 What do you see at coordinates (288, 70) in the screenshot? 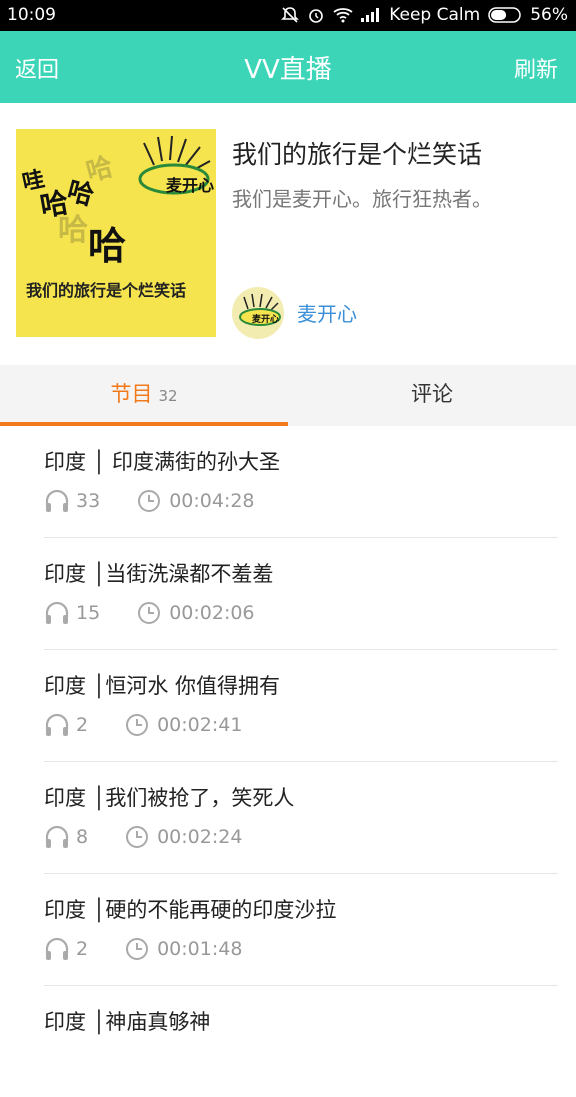
I see `page-title: VV直播` at bounding box center [288, 70].